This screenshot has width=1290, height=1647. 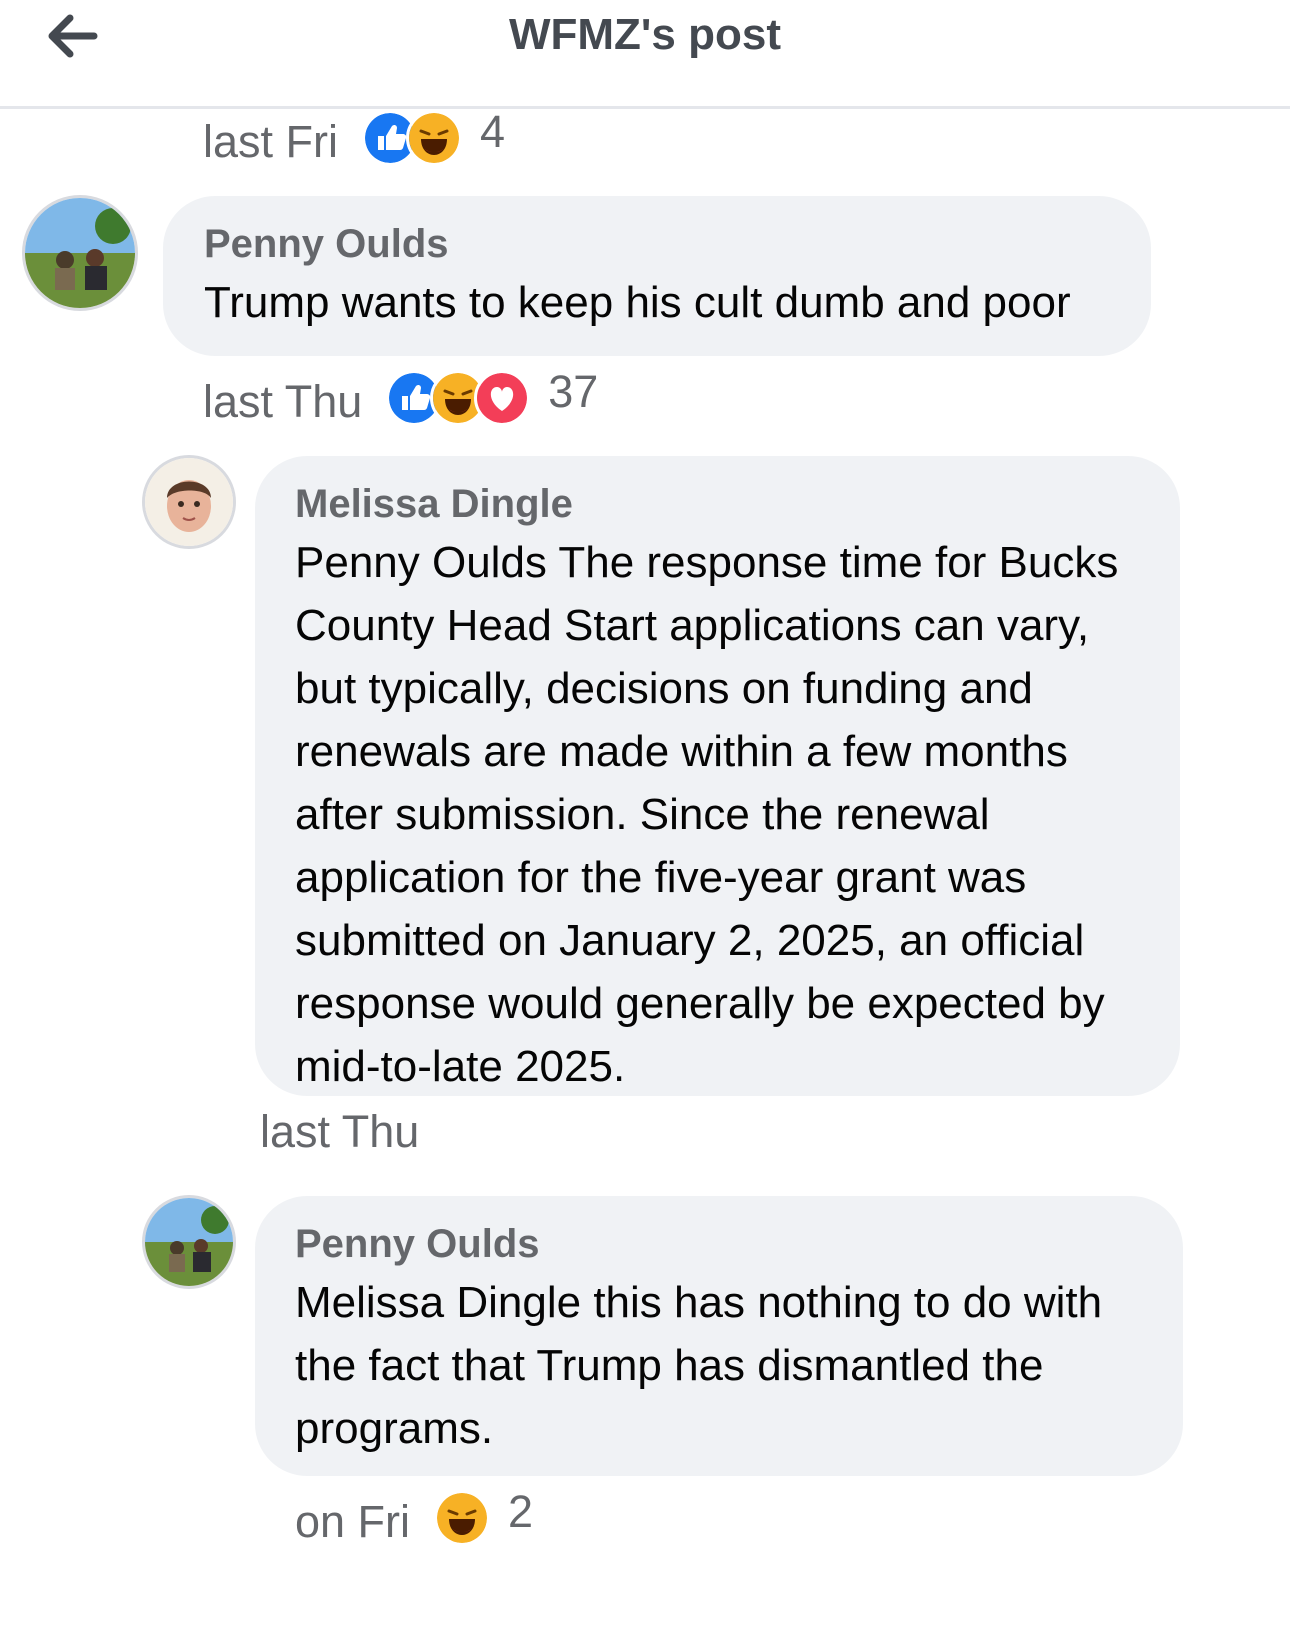 I want to click on reaction-count: 37, so click(x=573, y=391).